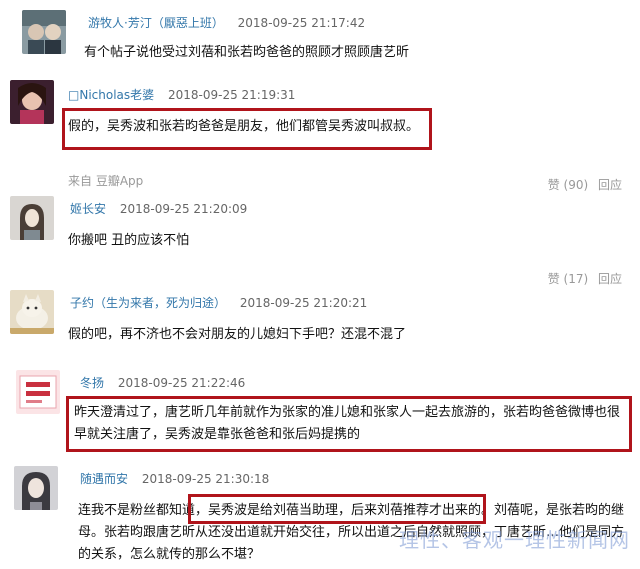 The image size is (640, 569). I want to click on comment-text: 你搬吧 丑的应该不怕, so click(129, 240).